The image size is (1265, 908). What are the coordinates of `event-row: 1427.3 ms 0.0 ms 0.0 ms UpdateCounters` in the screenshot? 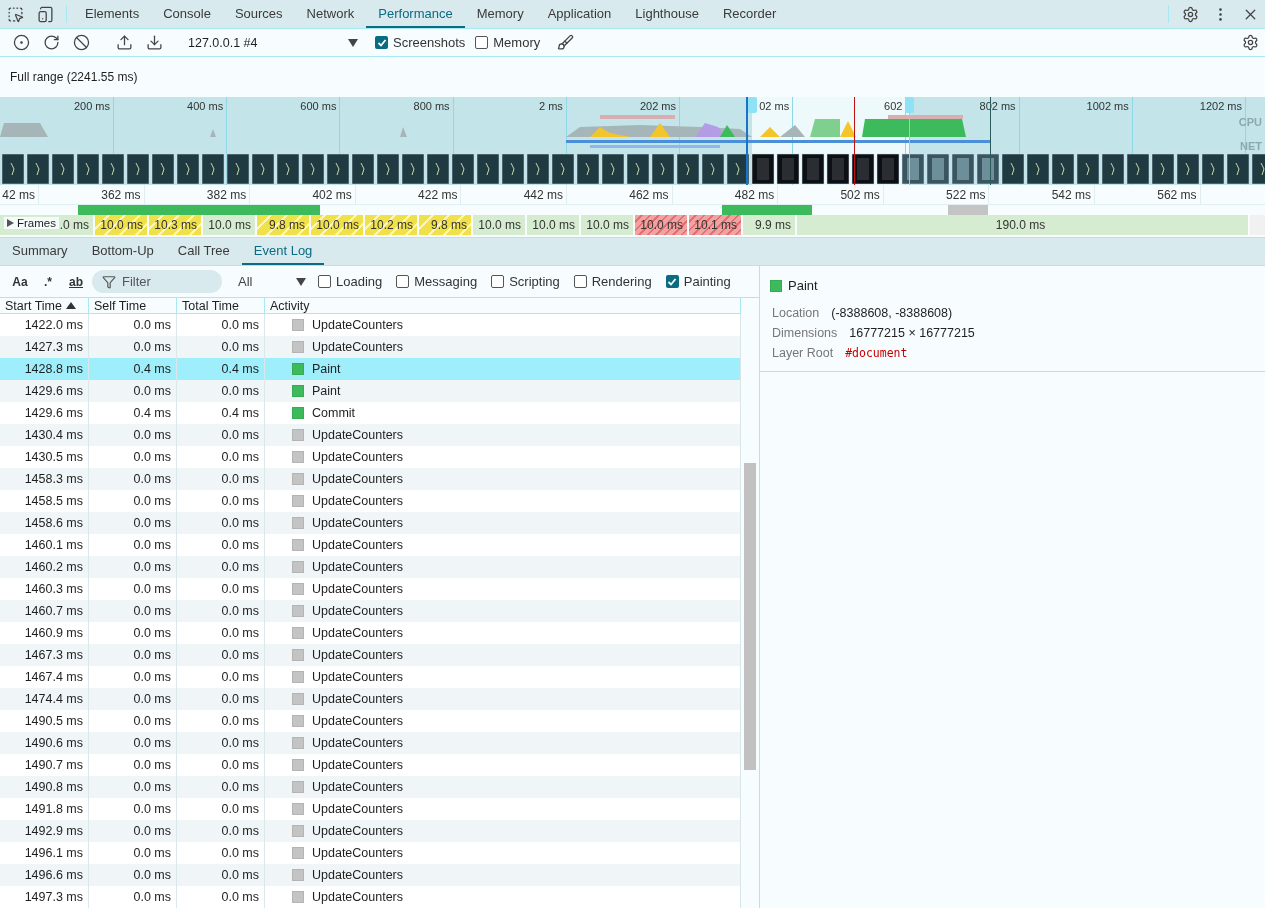 It's located at (370, 347).